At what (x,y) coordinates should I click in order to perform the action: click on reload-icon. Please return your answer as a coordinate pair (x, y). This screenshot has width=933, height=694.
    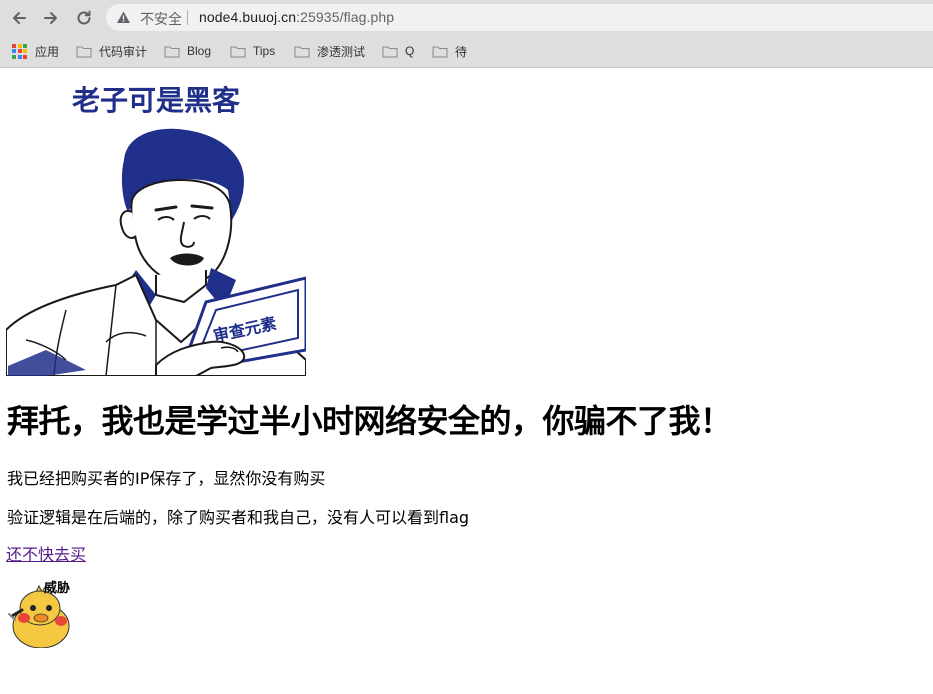
    Looking at the image, I should click on (84, 17).